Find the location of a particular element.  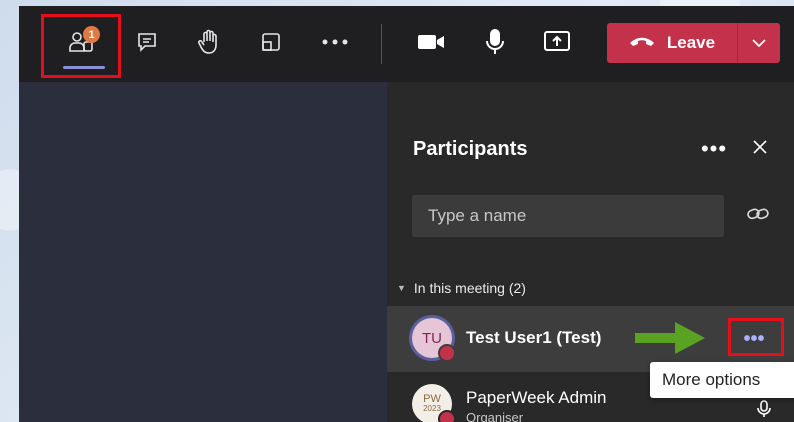

highlight-box-more-options is located at coordinates (756, 337).